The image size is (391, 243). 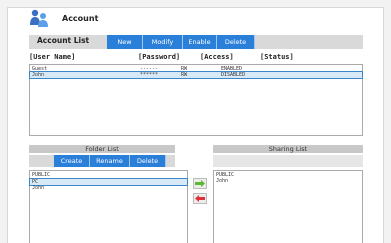 What do you see at coordinates (217, 57) in the screenshot?
I see `col-access: [Access]` at bounding box center [217, 57].